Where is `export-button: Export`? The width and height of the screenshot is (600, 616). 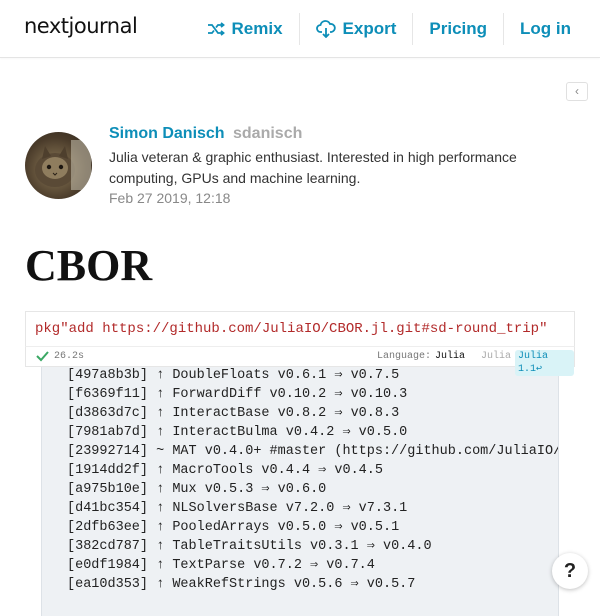 export-button: Export is located at coordinates (355, 28).